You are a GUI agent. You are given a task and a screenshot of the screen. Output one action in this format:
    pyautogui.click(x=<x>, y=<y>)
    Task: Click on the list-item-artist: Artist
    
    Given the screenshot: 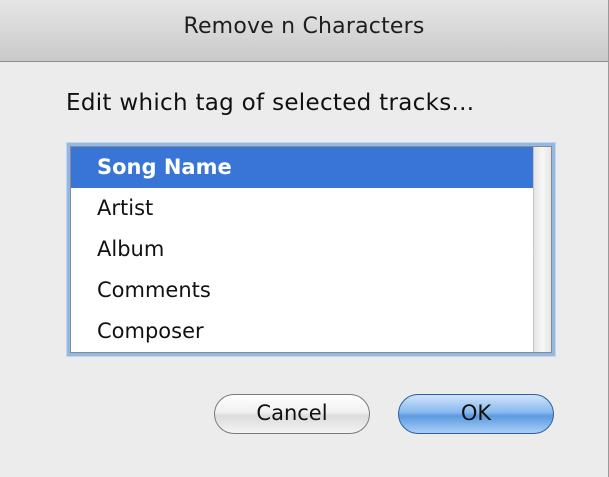 What is the action you would take?
    pyautogui.click(x=302, y=208)
    